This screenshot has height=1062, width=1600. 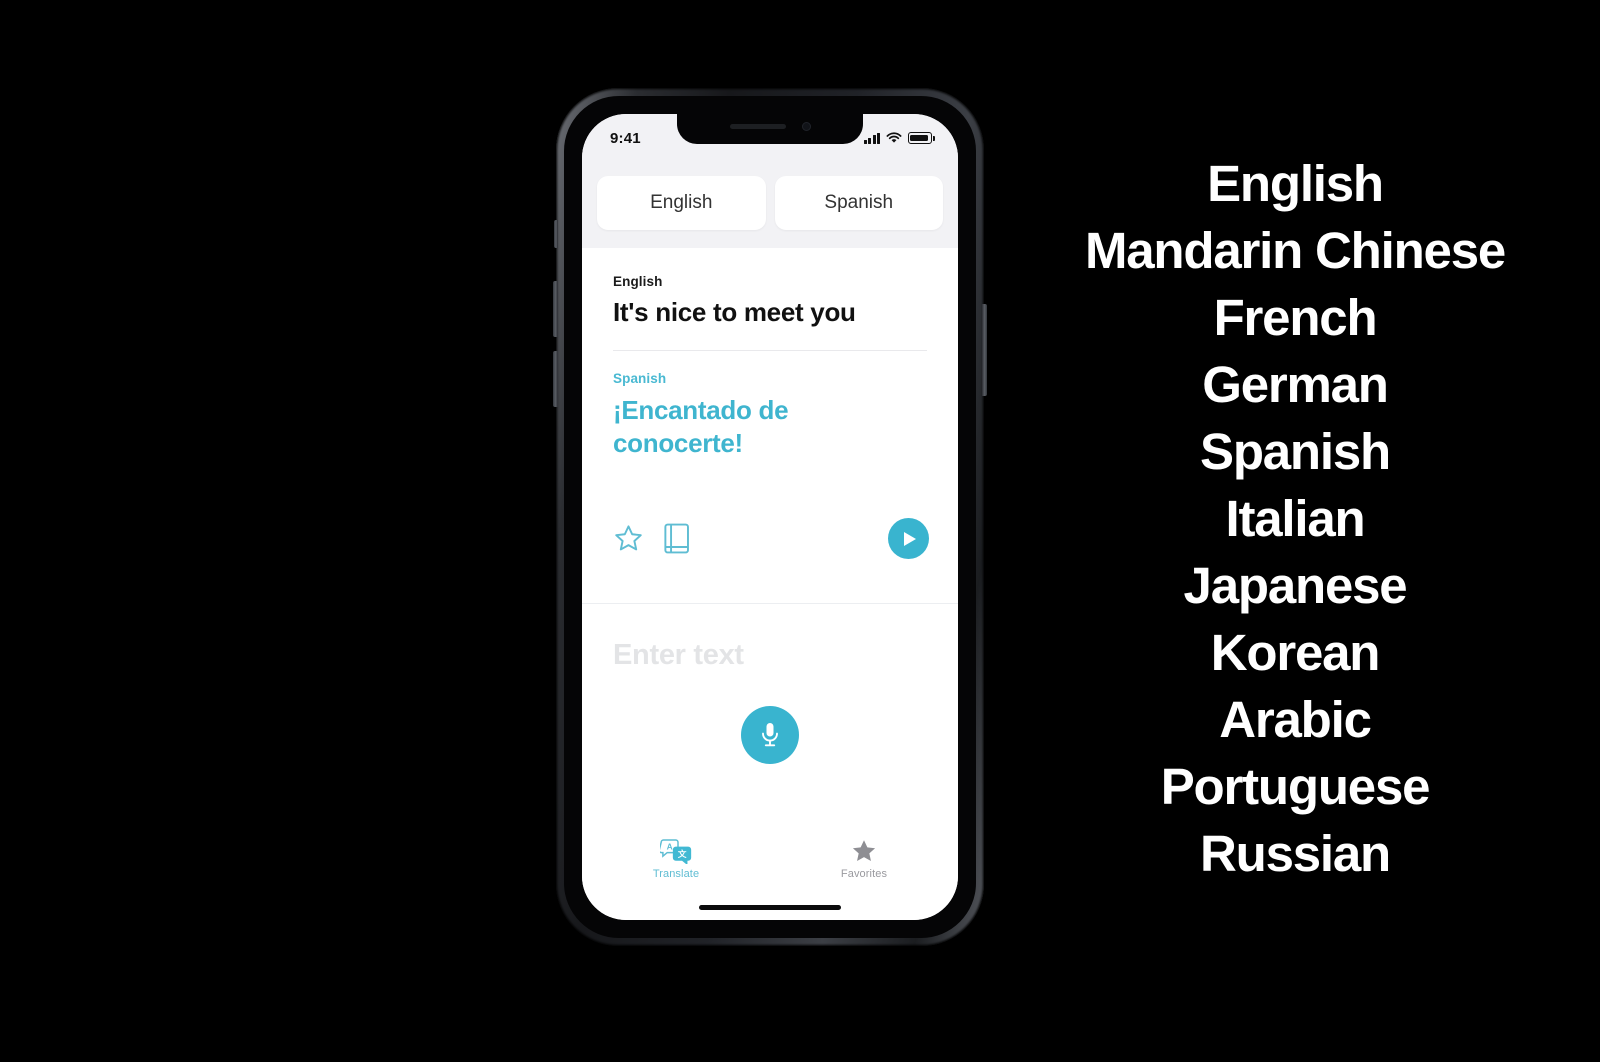 I want to click on language-list-item: Mandarin Chinese, so click(x=1295, y=250).